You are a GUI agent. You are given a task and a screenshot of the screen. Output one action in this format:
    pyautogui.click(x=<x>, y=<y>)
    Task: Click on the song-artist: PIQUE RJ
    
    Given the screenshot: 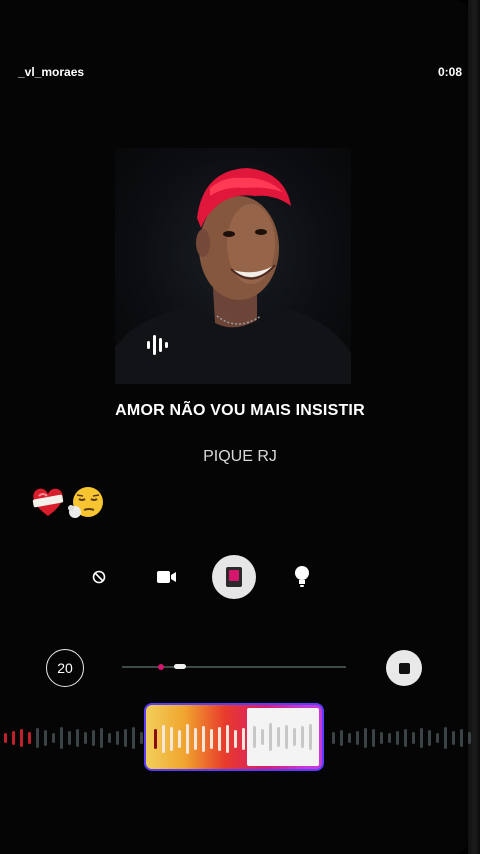 What is the action you would take?
    pyautogui.click(x=240, y=456)
    